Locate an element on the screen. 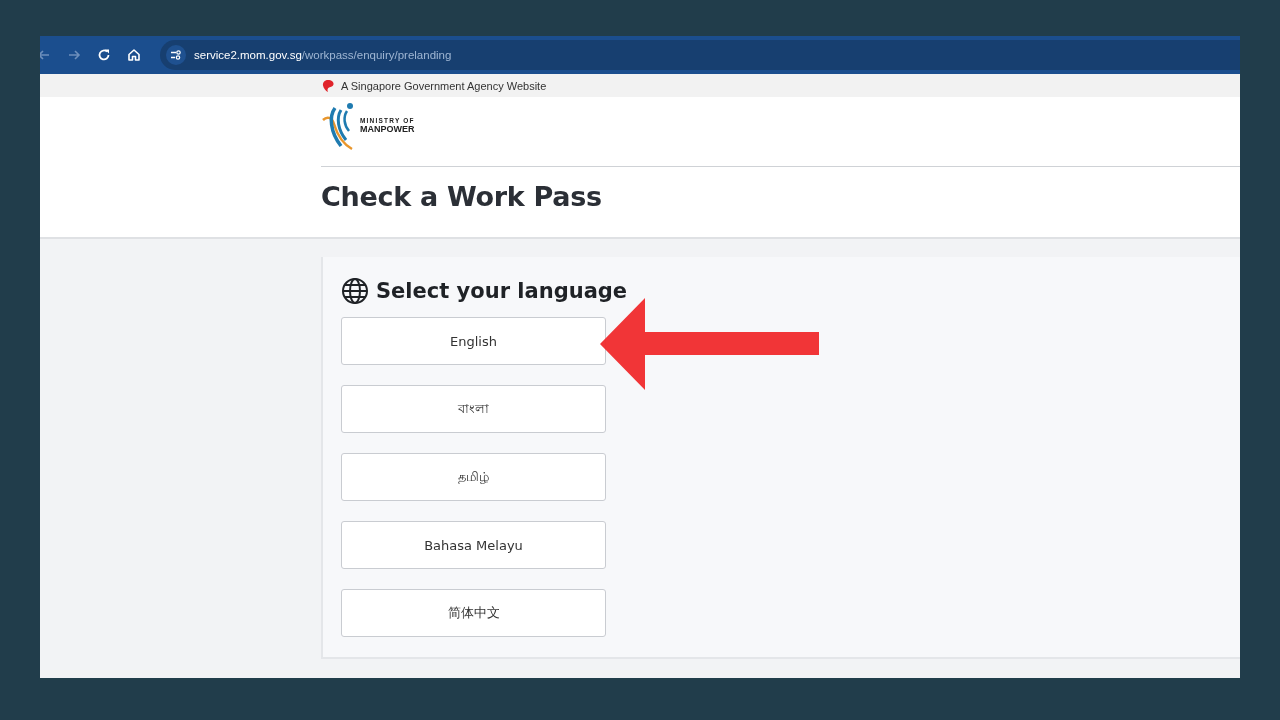 The width and height of the screenshot is (1280, 720). globe-icon is located at coordinates (355, 291).